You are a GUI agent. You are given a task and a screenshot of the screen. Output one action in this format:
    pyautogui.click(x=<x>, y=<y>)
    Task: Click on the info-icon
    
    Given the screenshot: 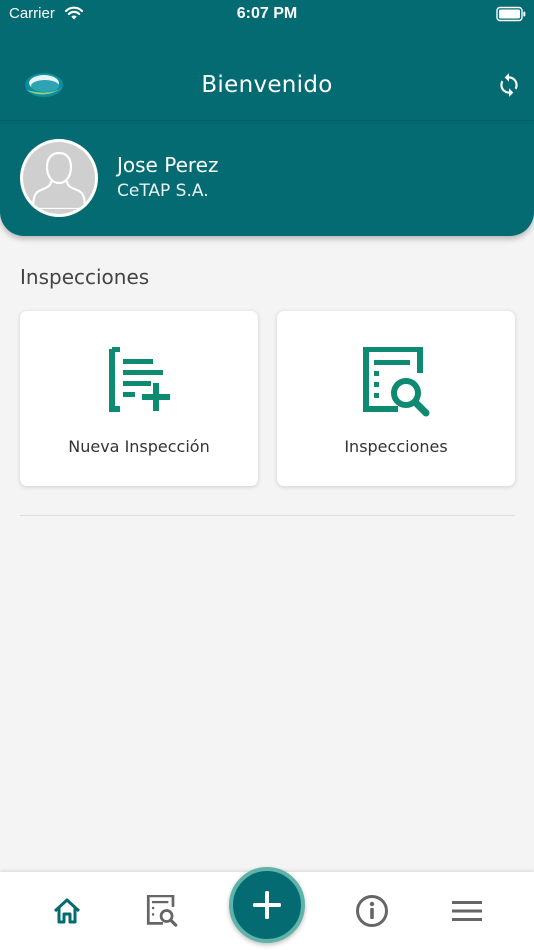 What is the action you would take?
    pyautogui.click(x=372, y=911)
    